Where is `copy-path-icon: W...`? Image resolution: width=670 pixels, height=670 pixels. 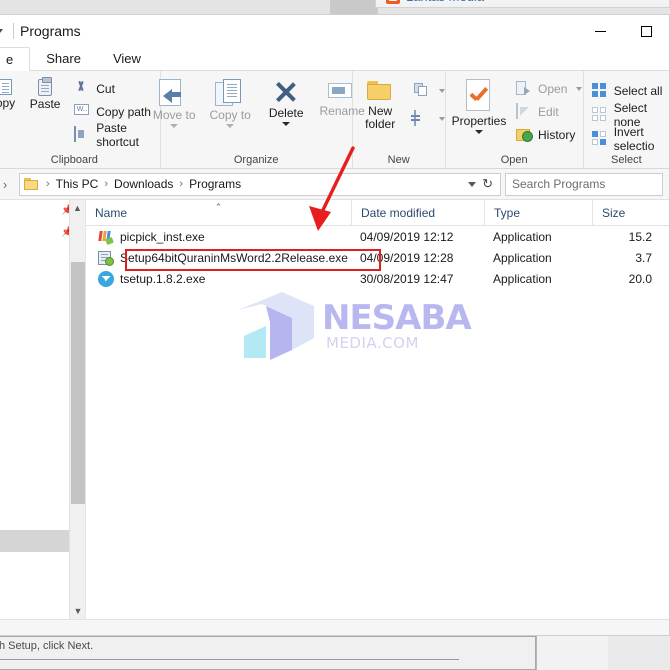 copy-path-icon: W... is located at coordinates (82, 109).